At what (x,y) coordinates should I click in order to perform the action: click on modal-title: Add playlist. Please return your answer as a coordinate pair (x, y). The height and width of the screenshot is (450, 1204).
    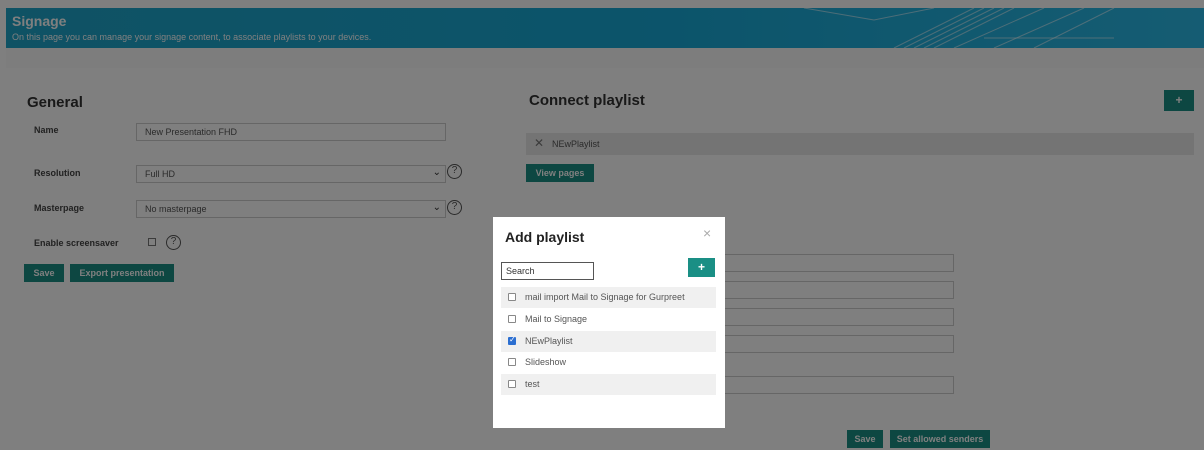
    Looking at the image, I should click on (545, 237).